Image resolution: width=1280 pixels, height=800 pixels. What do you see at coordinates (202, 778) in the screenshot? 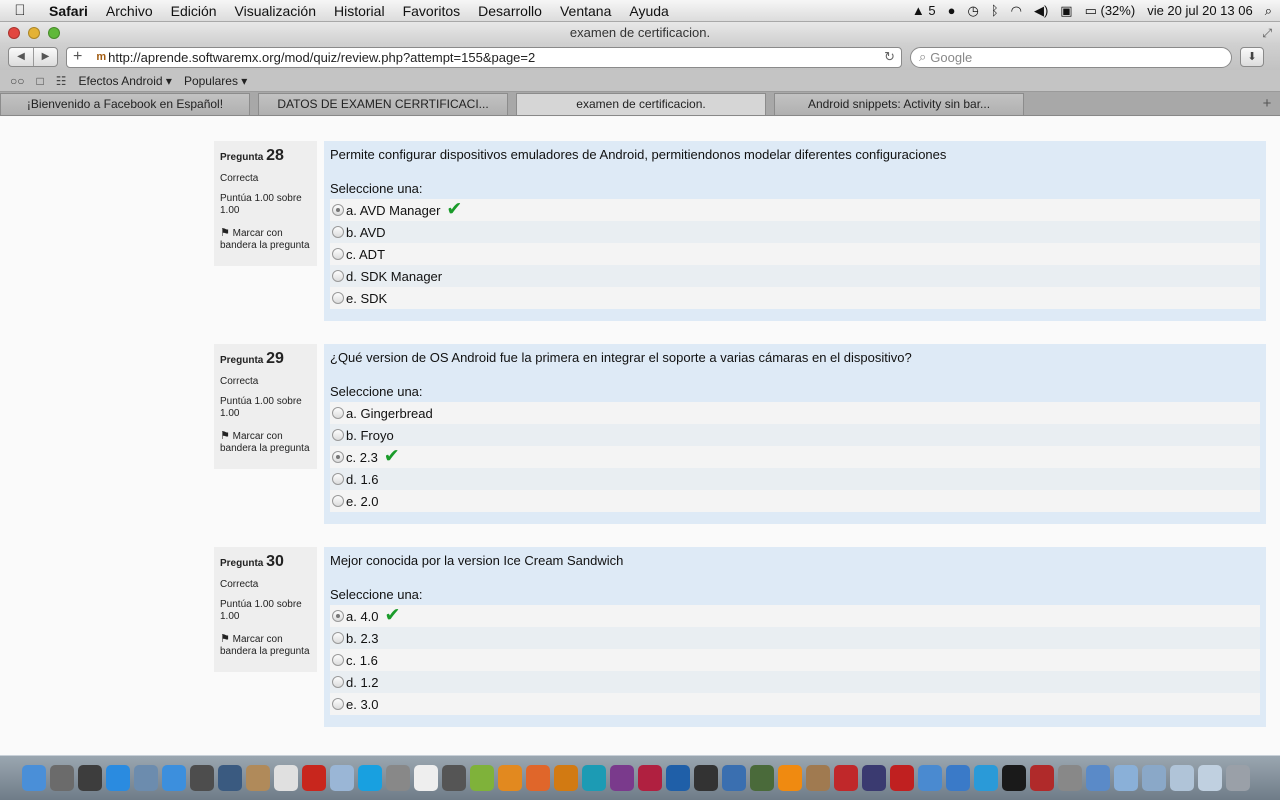
I see `facetime-icon` at bounding box center [202, 778].